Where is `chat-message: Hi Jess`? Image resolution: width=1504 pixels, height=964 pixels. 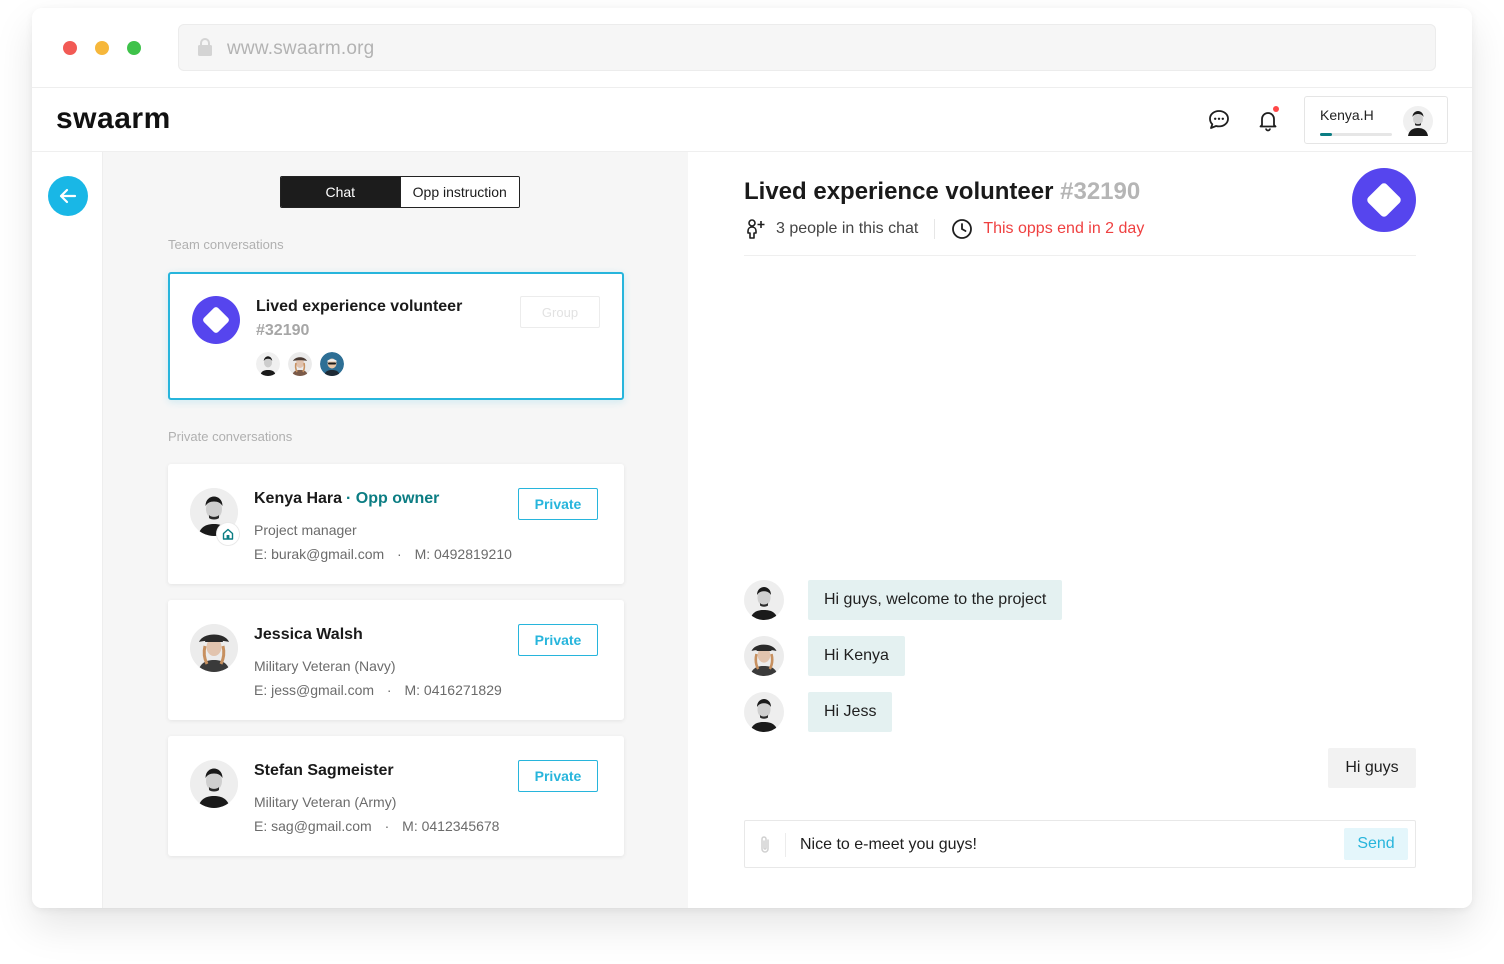 chat-message: Hi Jess is located at coordinates (818, 712).